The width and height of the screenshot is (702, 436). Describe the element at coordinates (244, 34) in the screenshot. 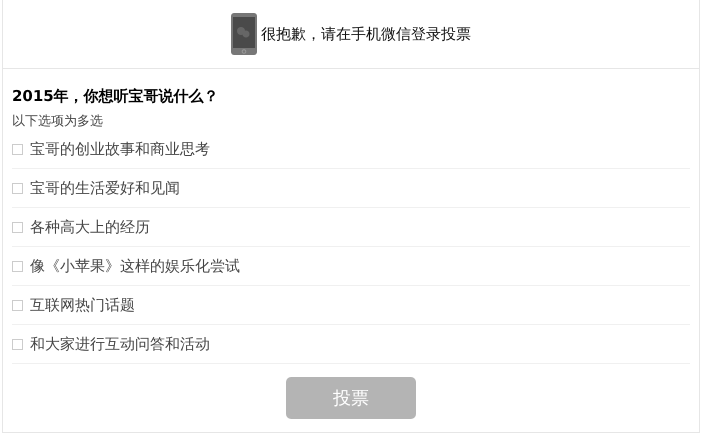

I see `phone-icon` at that location.